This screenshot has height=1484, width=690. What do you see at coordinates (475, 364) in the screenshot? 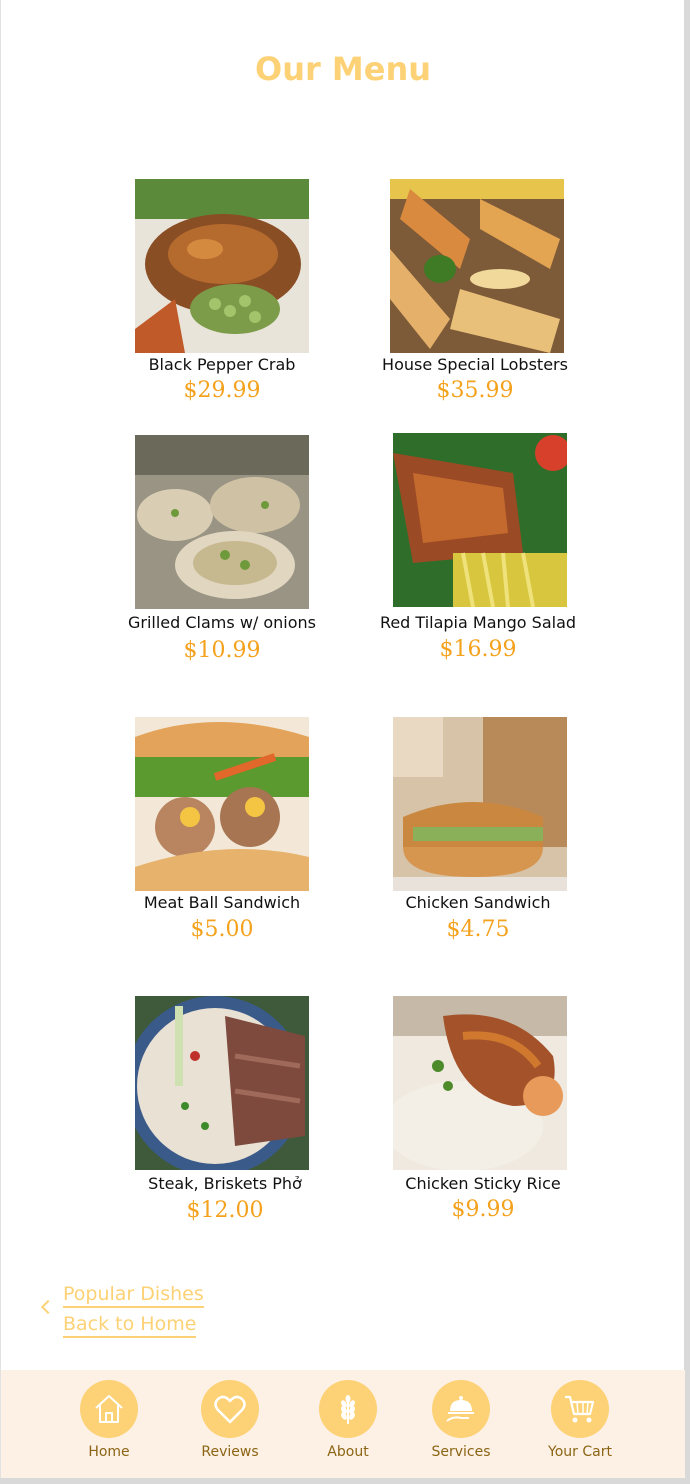
I see `dish-name: House Special Lobsters` at bounding box center [475, 364].